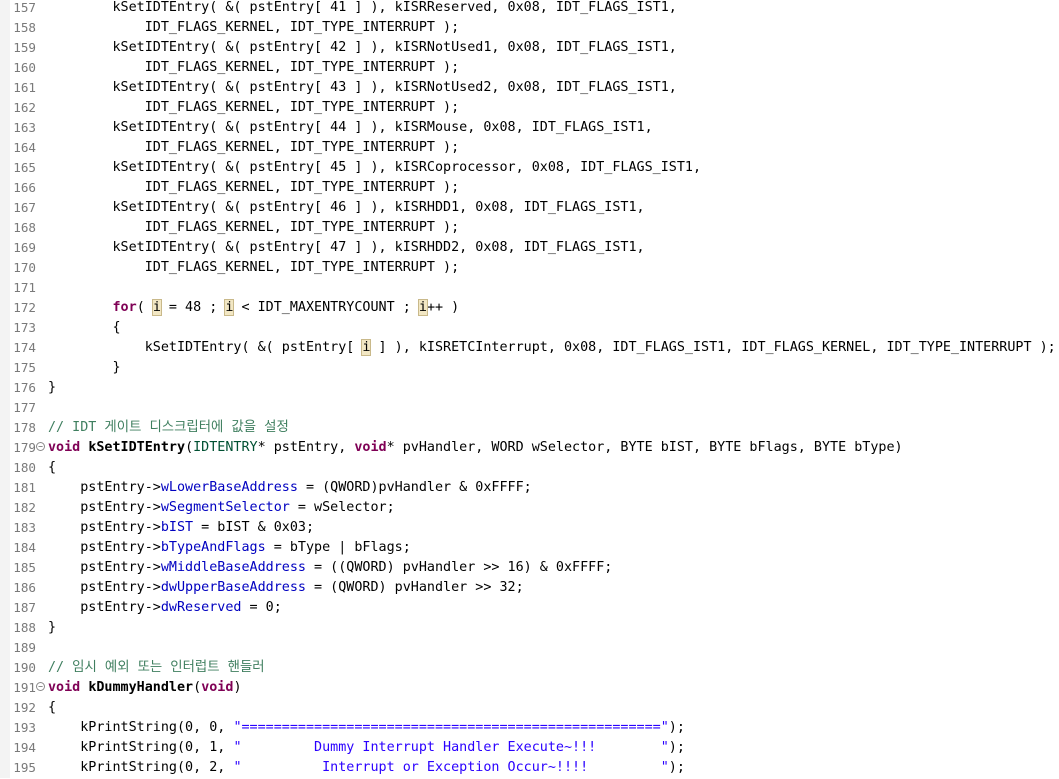  Describe the element at coordinates (177, 527) in the screenshot. I see `code-field: bIST` at that location.